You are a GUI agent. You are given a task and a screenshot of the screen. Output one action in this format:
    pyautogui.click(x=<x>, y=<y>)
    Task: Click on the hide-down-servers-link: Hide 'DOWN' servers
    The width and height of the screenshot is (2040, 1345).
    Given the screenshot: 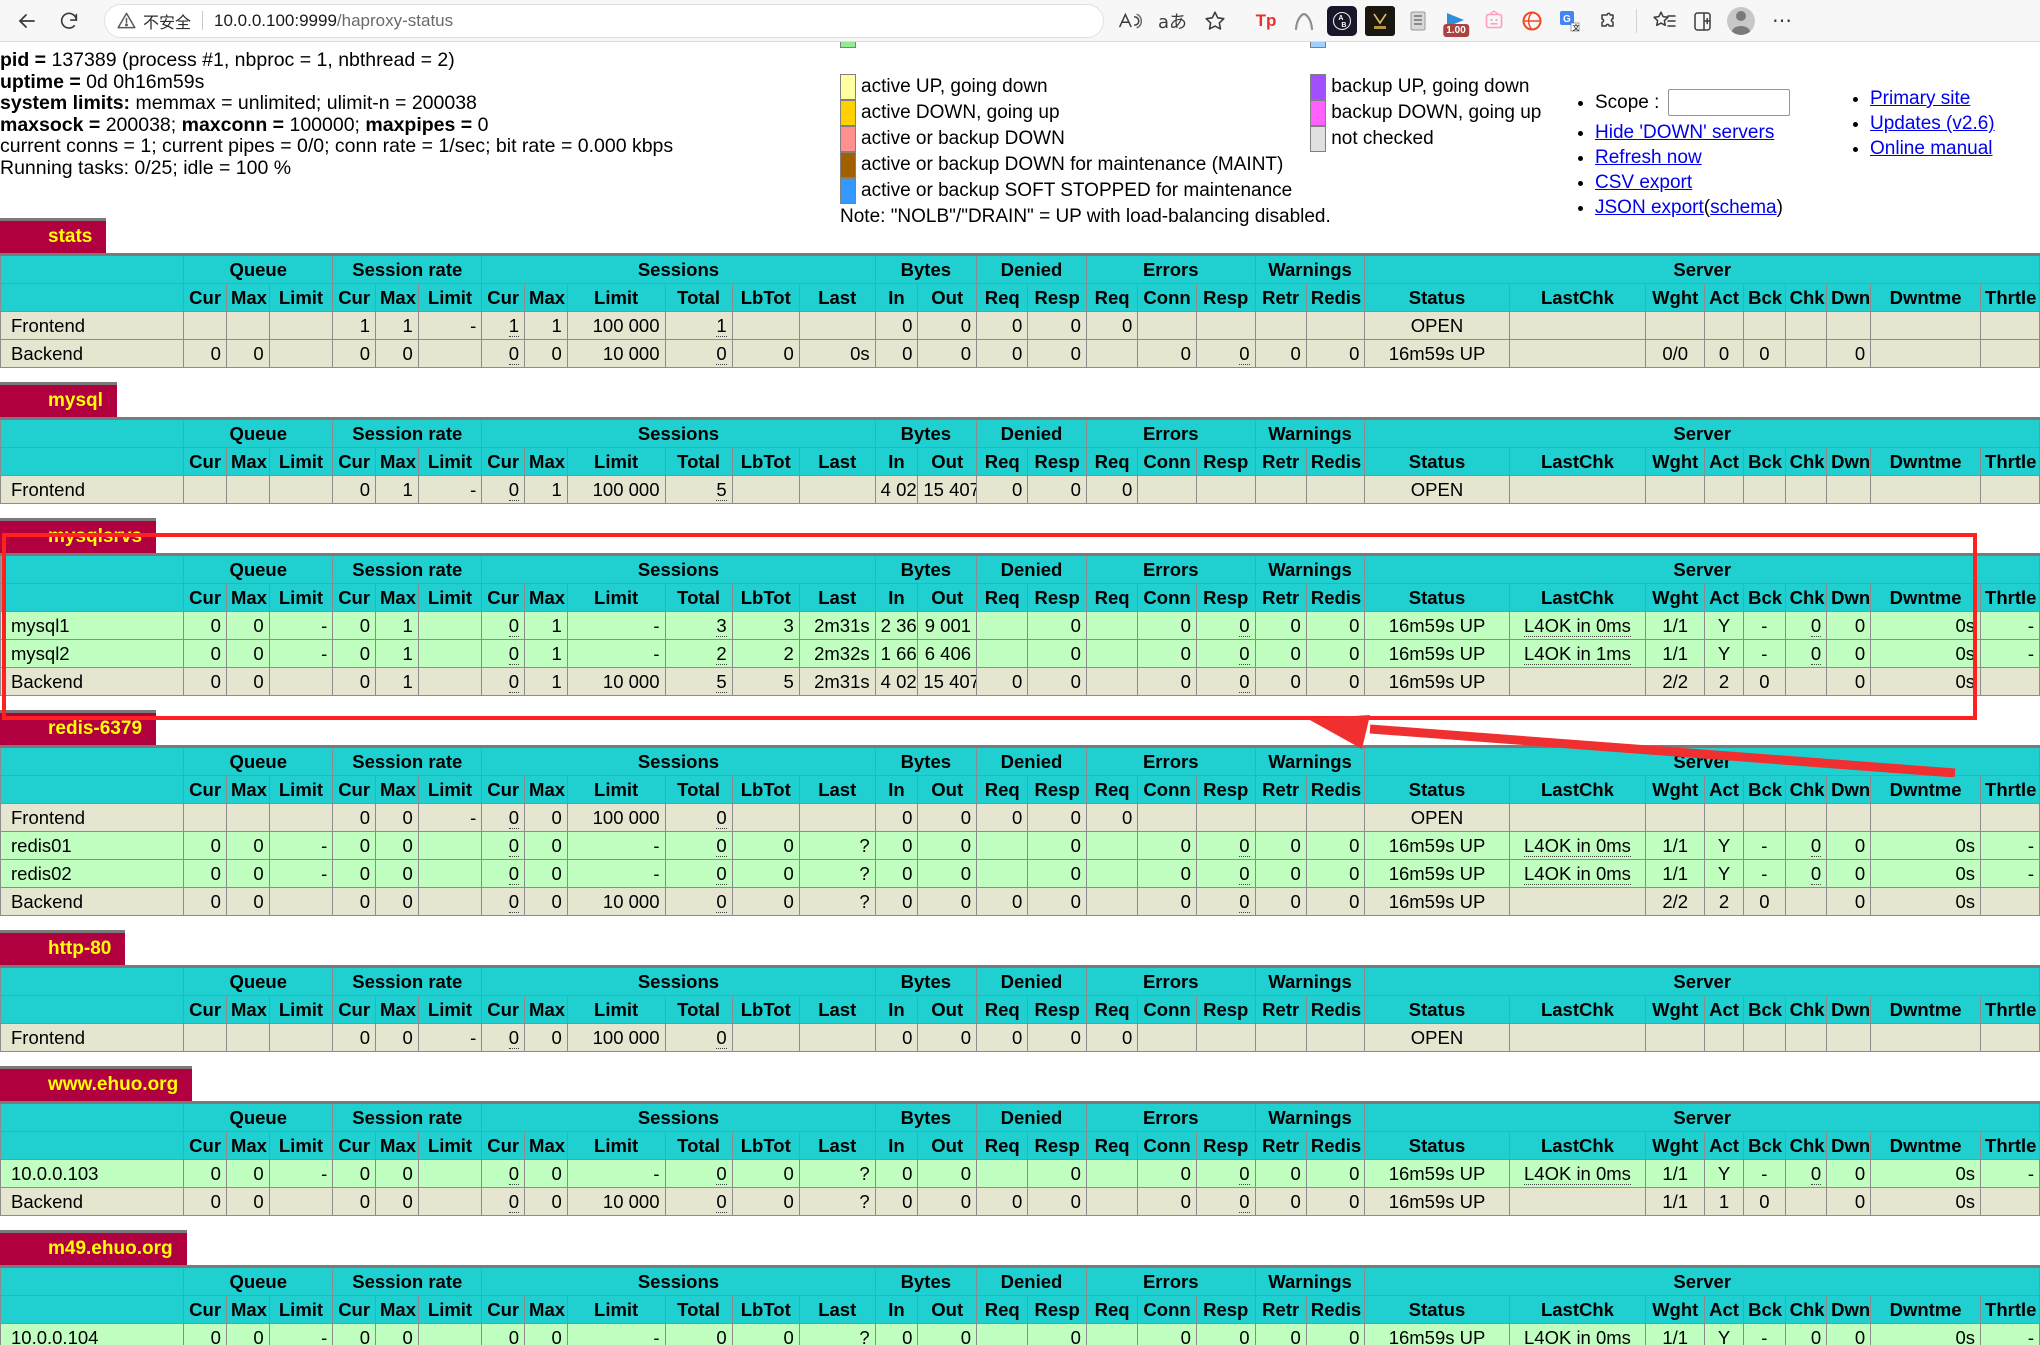 What is the action you would take?
    pyautogui.click(x=1684, y=132)
    